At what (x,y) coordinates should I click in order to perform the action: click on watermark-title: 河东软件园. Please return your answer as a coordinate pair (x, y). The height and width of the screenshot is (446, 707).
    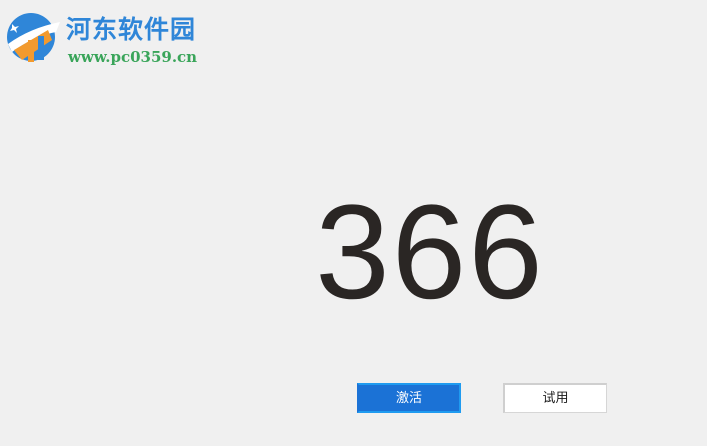
    Looking at the image, I should click on (131, 29).